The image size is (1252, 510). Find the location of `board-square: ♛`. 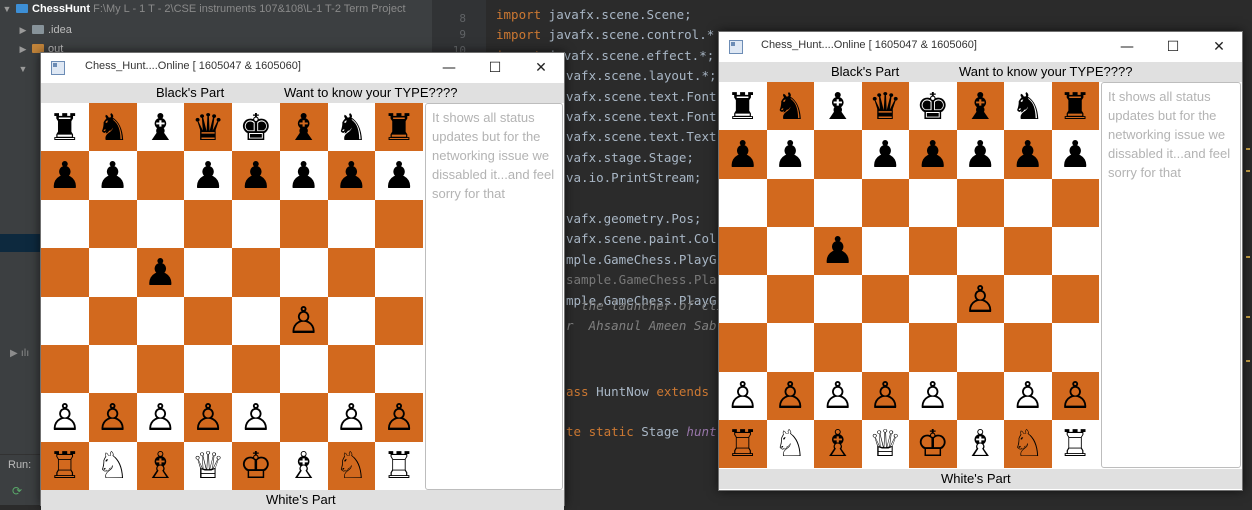

board-square: ♛ is located at coordinates (885, 106).